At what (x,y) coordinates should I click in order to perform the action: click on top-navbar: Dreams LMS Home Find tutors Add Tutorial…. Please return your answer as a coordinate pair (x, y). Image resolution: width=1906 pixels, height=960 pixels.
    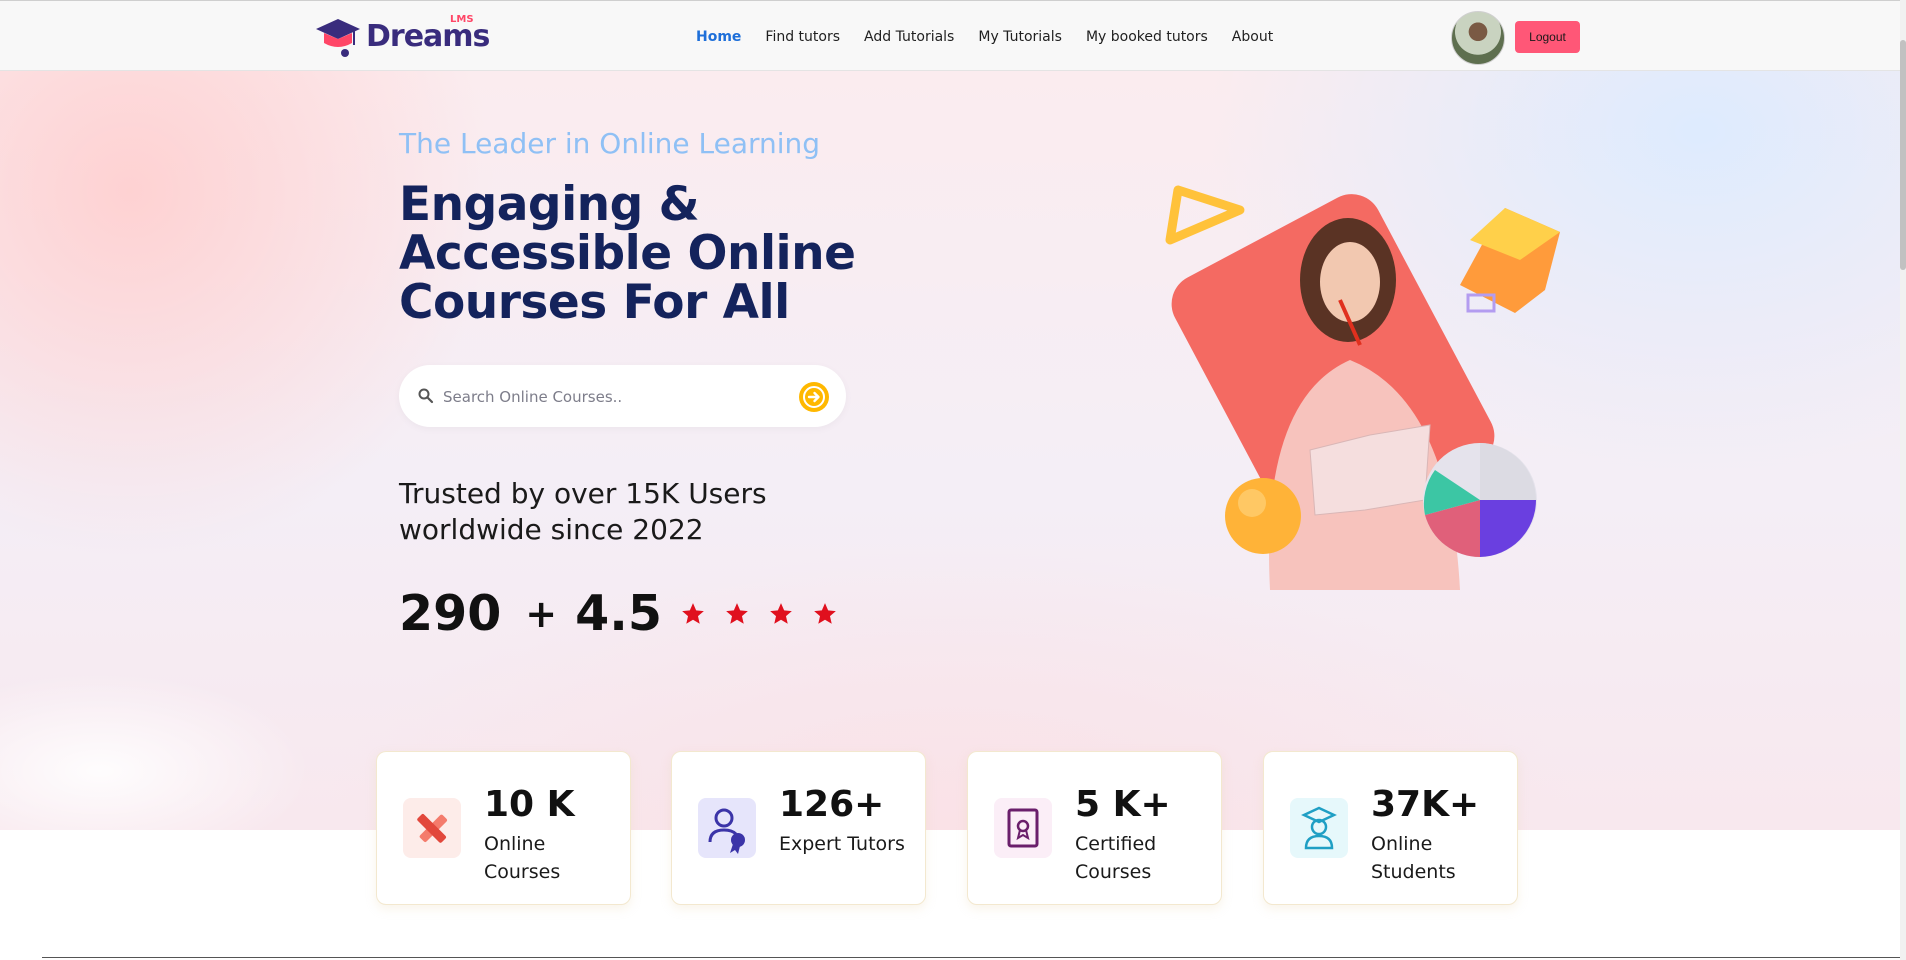
    Looking at the image, I should click on (950, 36).